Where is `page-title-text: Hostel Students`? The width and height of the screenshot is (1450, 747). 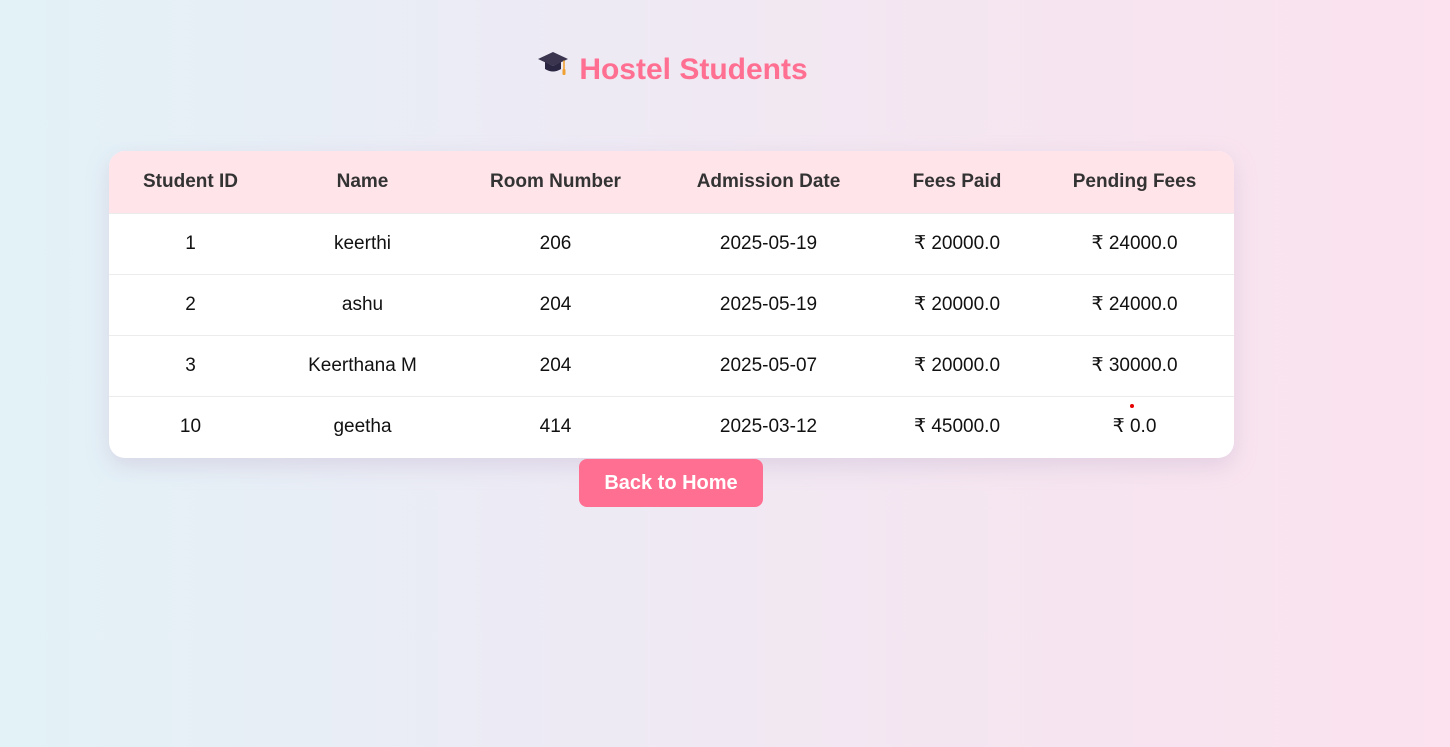 page-title-text: Hostel Students is located at coordinates (693, 69).